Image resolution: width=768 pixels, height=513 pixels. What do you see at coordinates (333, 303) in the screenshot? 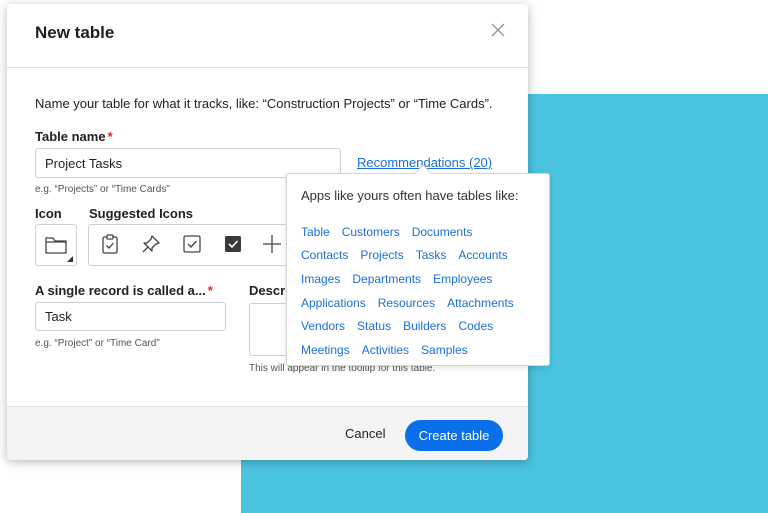
I see `recommendation-item: Applications` at bounding box center [333, 303].